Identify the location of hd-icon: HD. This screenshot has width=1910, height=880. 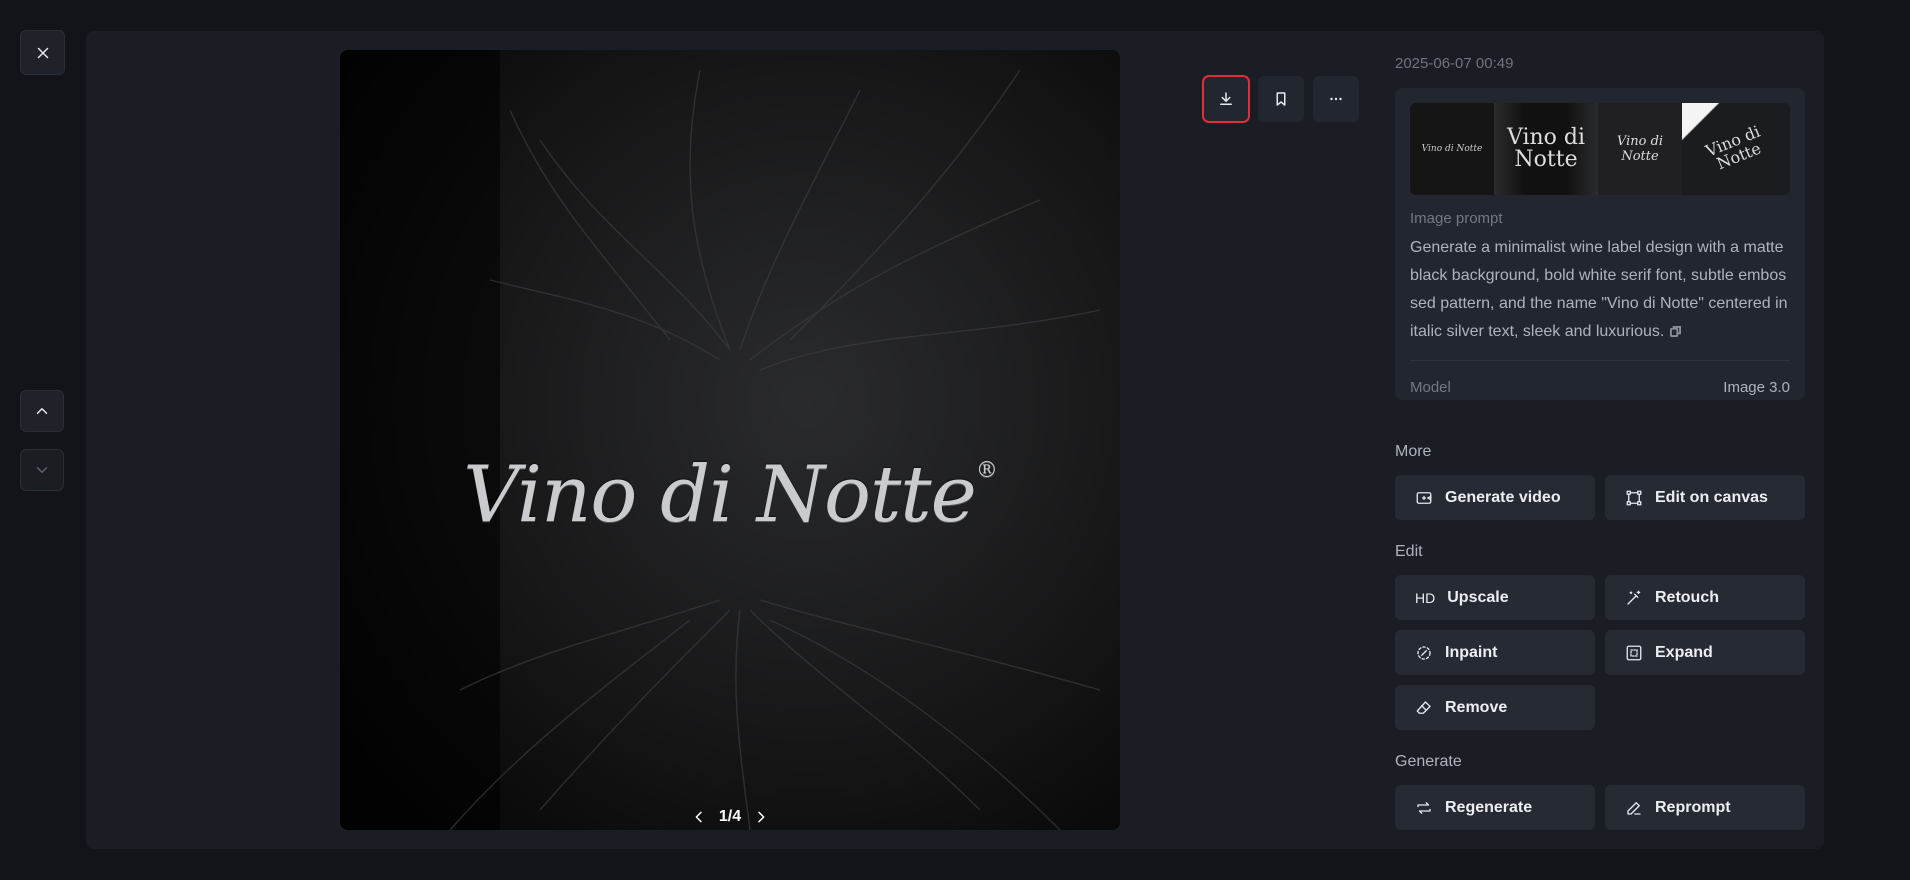
(1425, 597).